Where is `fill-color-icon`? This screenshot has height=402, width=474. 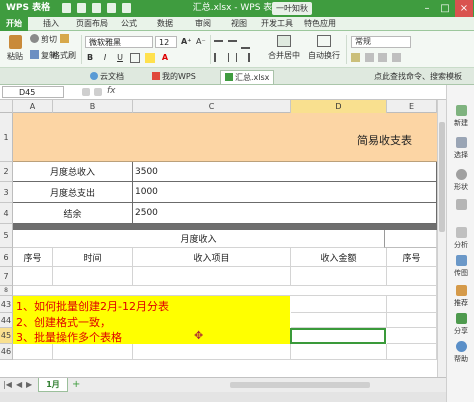 fill-color-icon is located at coordinates (150, 58).